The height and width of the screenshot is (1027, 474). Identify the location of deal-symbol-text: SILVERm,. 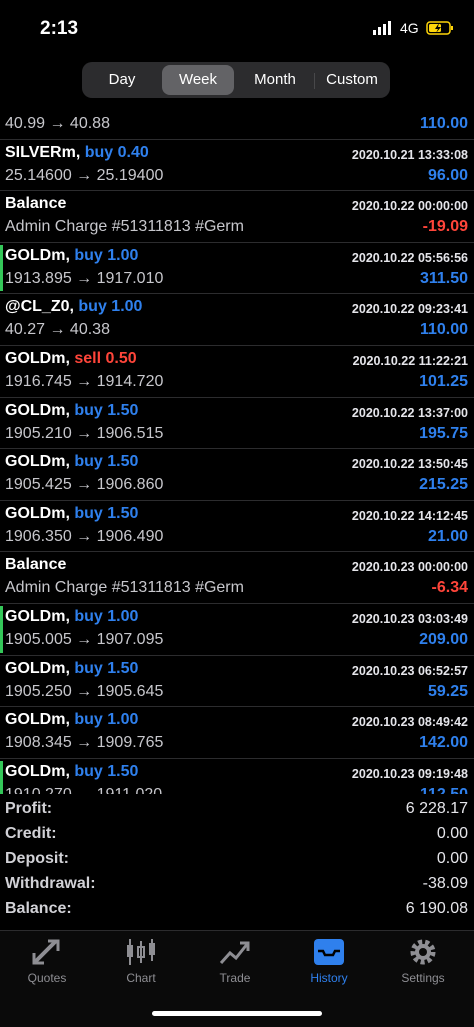
(43, 152).